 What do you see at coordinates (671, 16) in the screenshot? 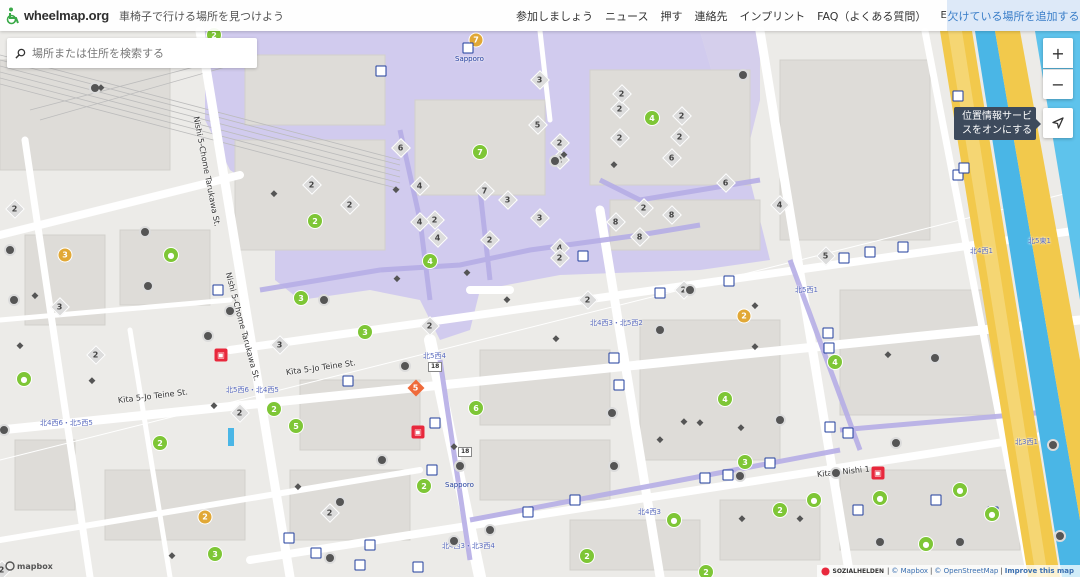
I see `nav-press: 押す` at bounding box center [671, 16].